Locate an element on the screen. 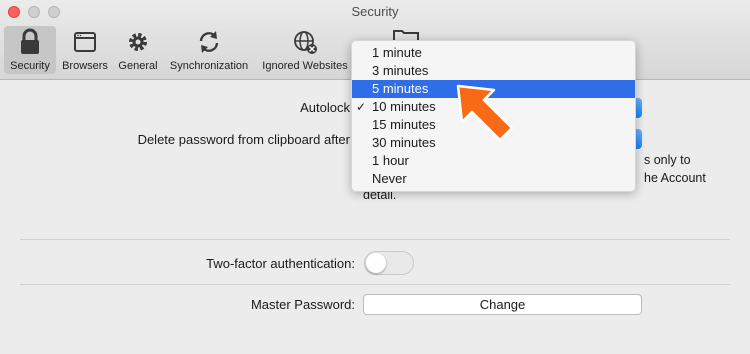 The height and width of the screenshot is (354, 750). tab-label: Security is located at coordinates (30, 66).